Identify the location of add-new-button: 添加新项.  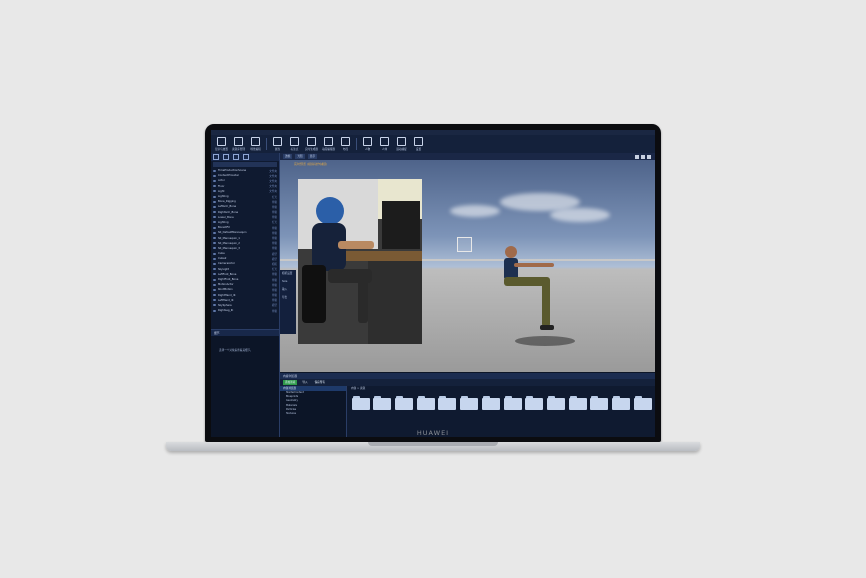
(290, 382).